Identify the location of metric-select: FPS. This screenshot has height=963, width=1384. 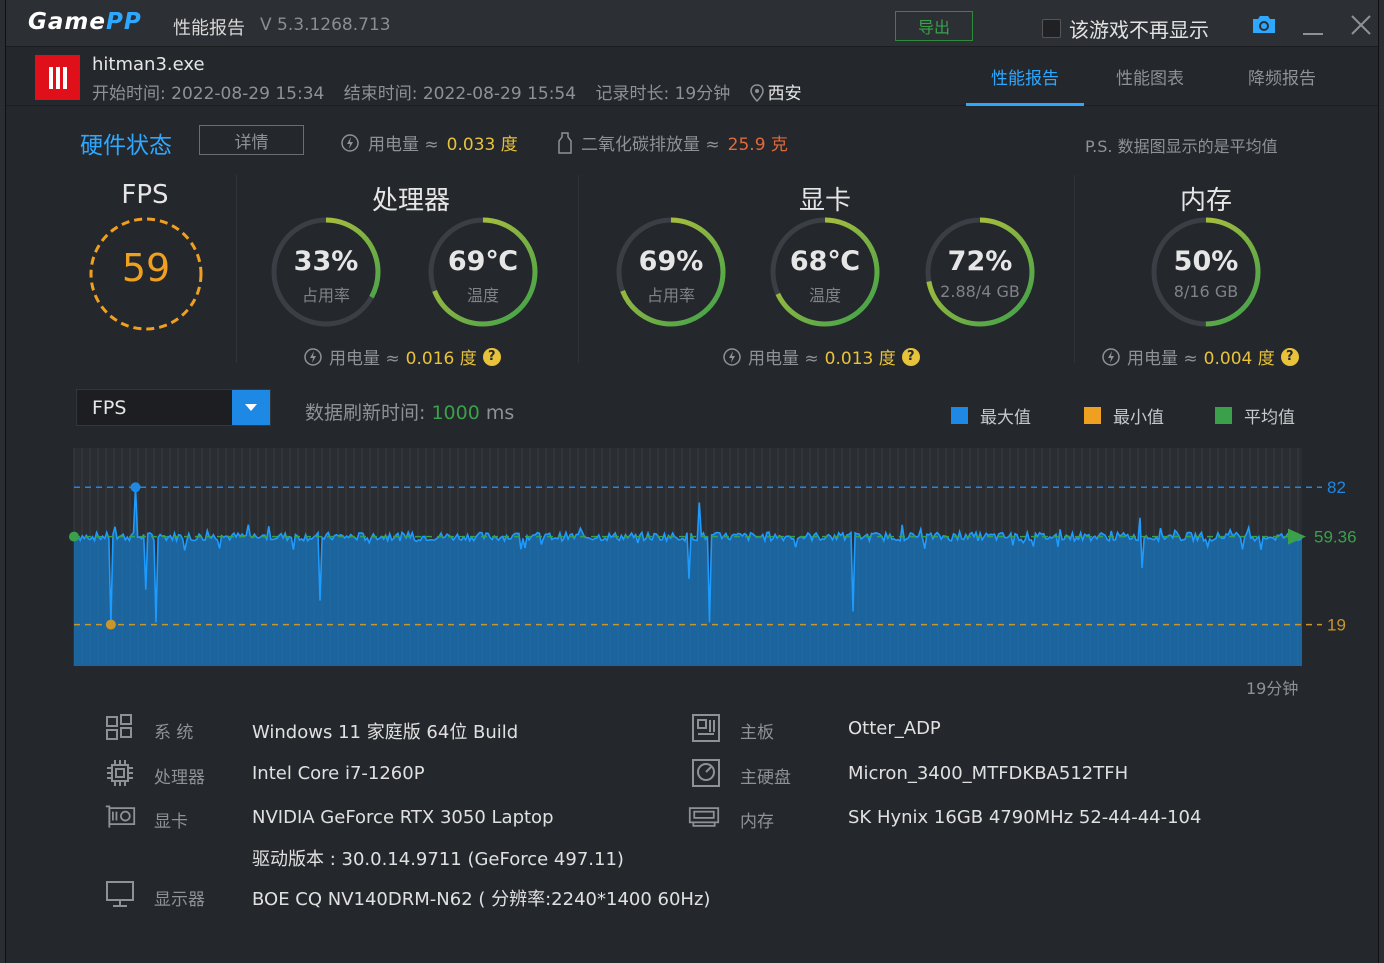
(173, 407).